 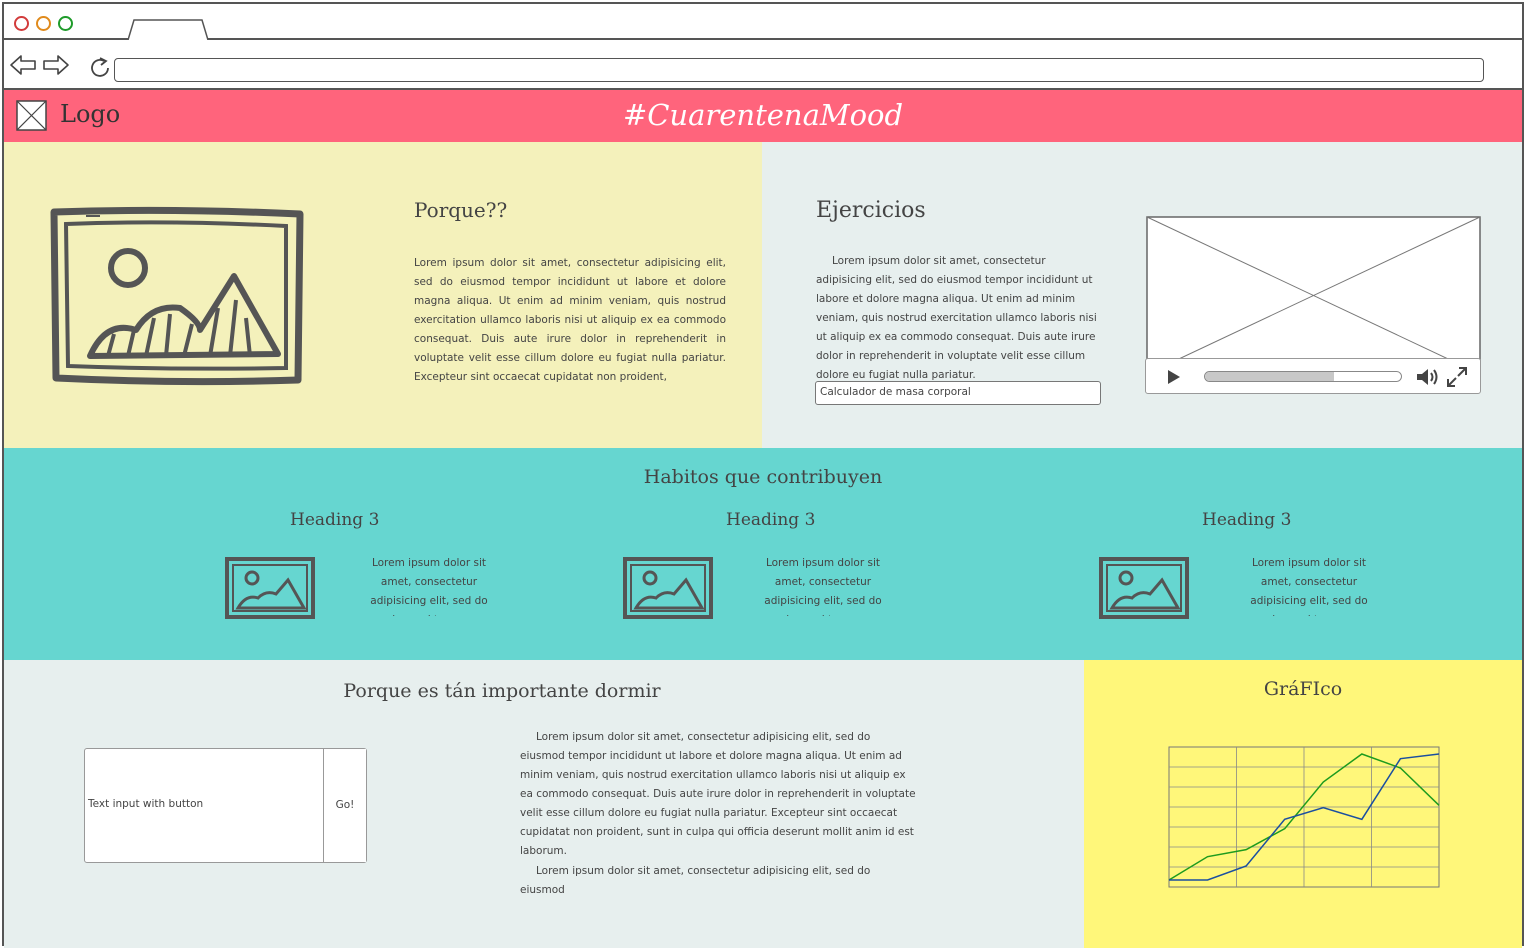 I want to click on address-bar, so click(x=799, y=70).